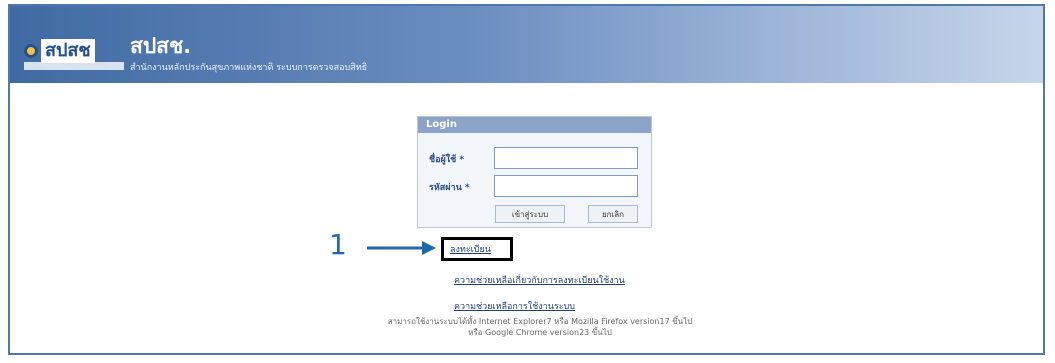  I want to click on cancel-button: ยกเลิก, so click(613, 214).